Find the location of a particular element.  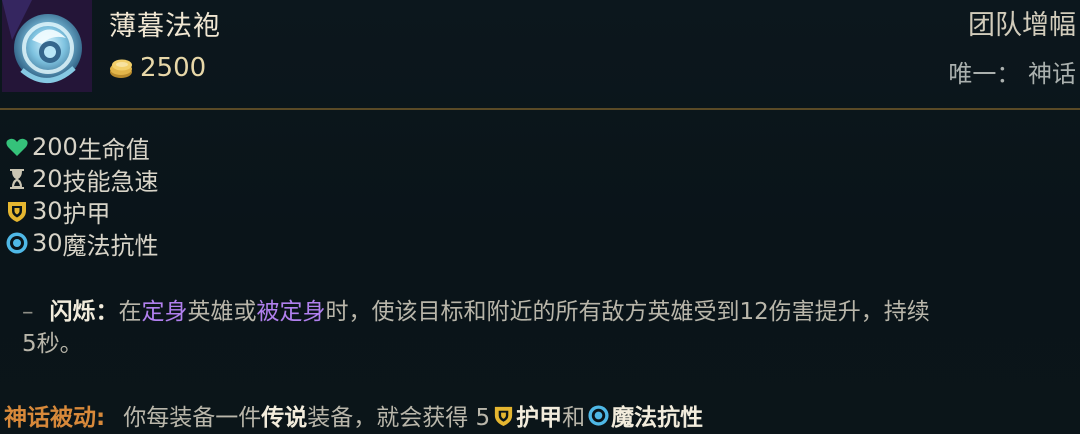

gold-coin-icon is located at coordinates (121, 68).